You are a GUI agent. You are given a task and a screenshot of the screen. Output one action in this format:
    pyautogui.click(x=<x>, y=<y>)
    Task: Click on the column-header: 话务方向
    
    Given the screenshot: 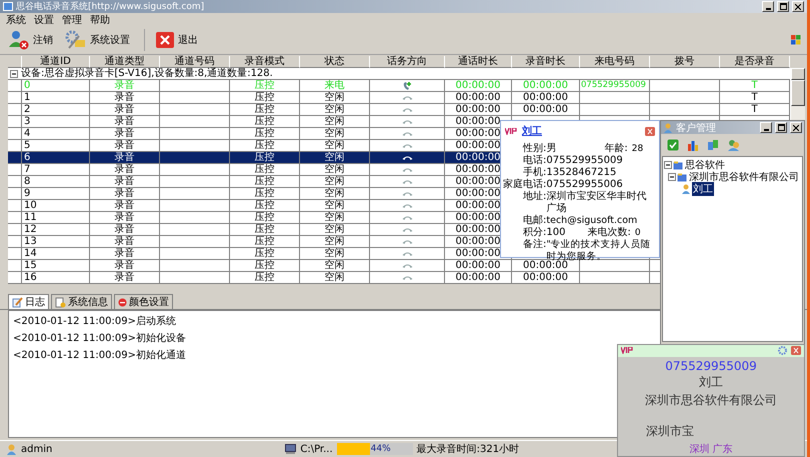 What is the action you would take?
    pyautogui.click(x=407, y=62)
    